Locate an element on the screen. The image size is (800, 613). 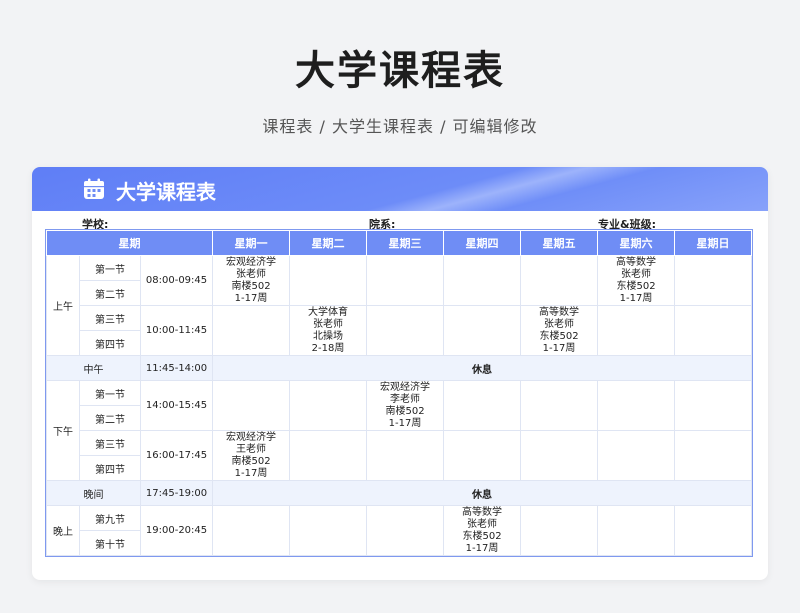
card-title: 大学课程表 is located at coordinates (166, 192).